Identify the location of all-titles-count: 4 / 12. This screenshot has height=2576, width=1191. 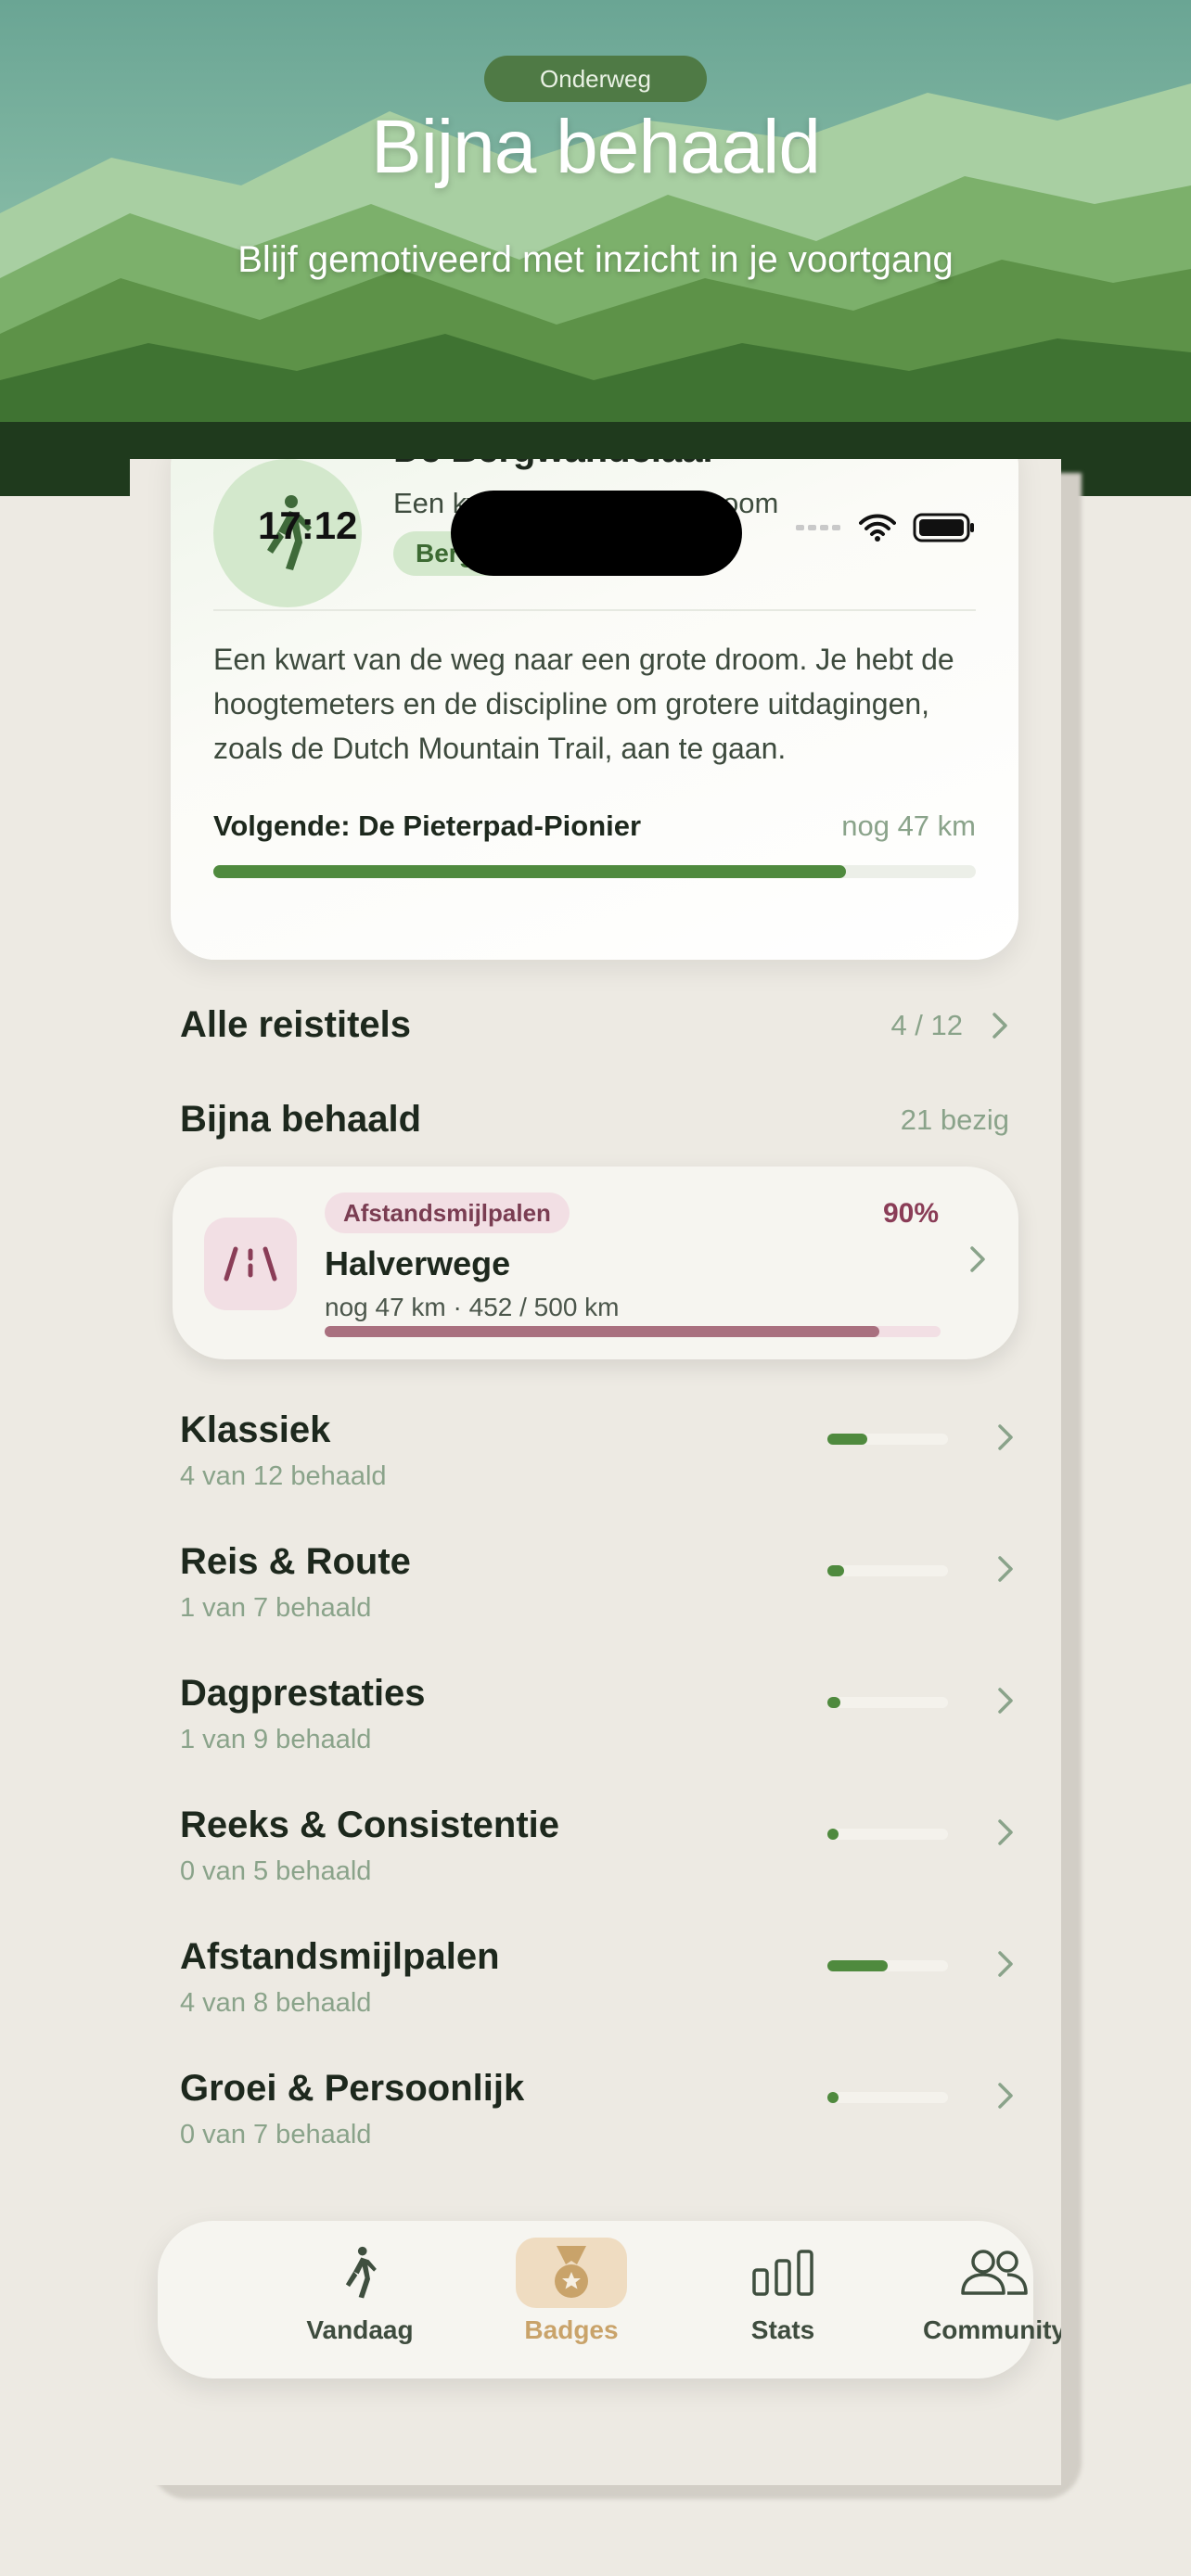
(926, 1024).